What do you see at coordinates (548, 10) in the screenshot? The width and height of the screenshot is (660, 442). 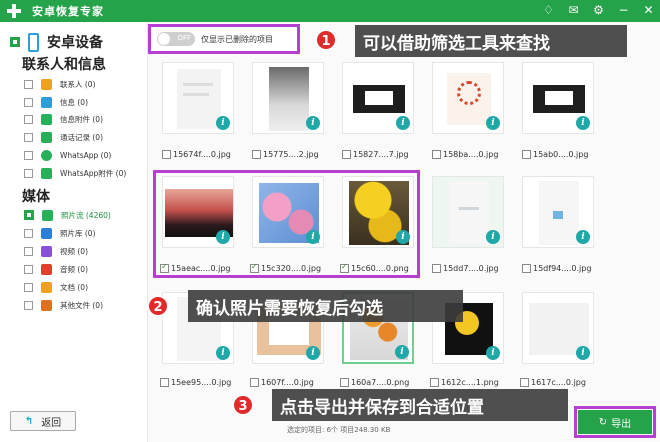 I see `shirt-theme-icon: ♢` at bounding box center [548, 10].